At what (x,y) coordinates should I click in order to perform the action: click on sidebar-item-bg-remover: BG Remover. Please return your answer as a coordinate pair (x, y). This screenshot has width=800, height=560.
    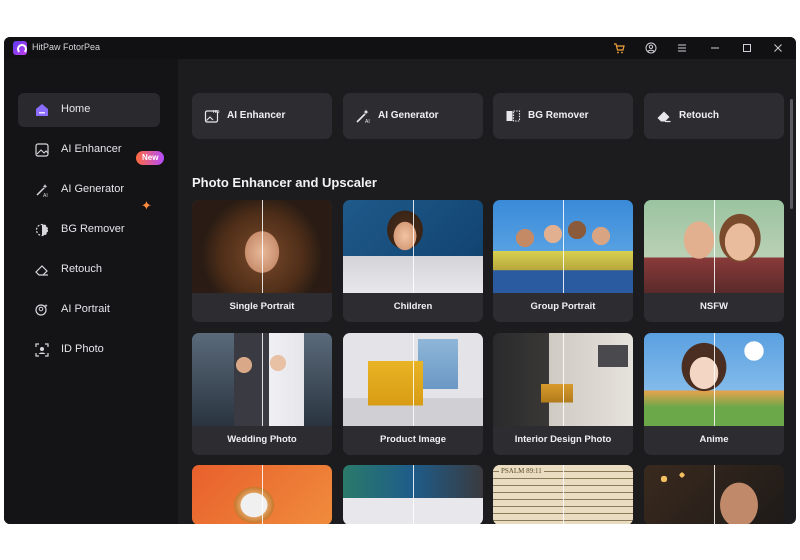
    Looking at the image, I should click on (89, 230).